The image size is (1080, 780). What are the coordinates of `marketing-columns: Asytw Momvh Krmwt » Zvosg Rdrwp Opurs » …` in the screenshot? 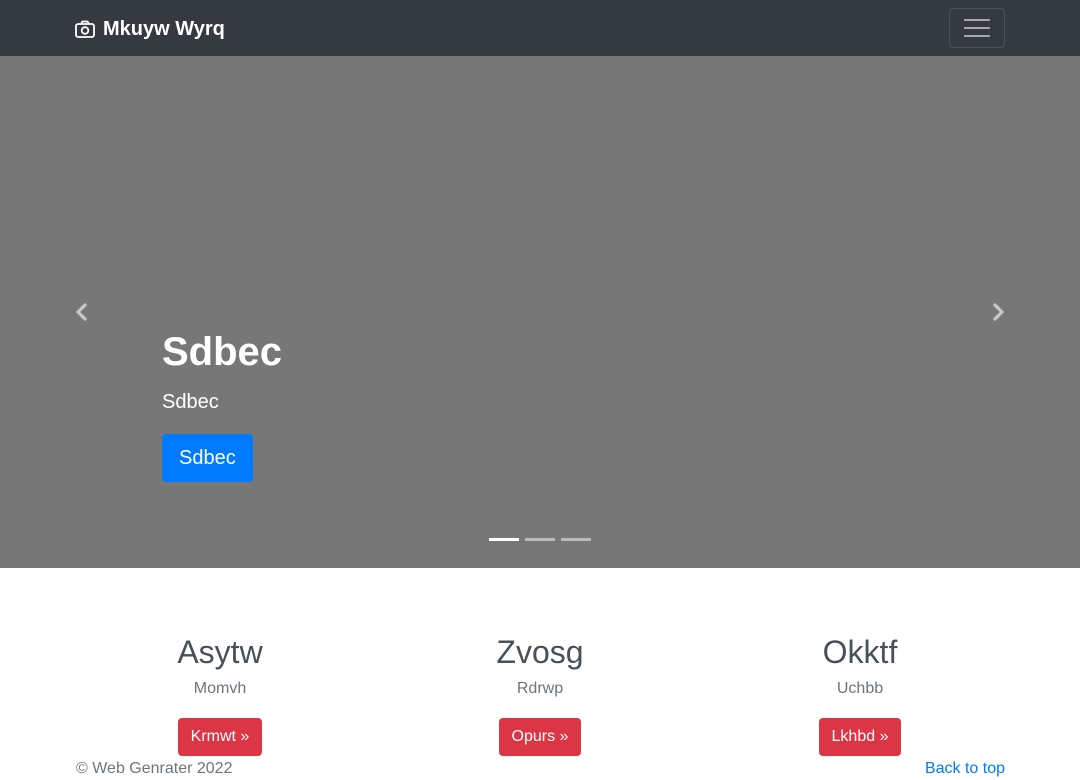 It's located at (540, 695).